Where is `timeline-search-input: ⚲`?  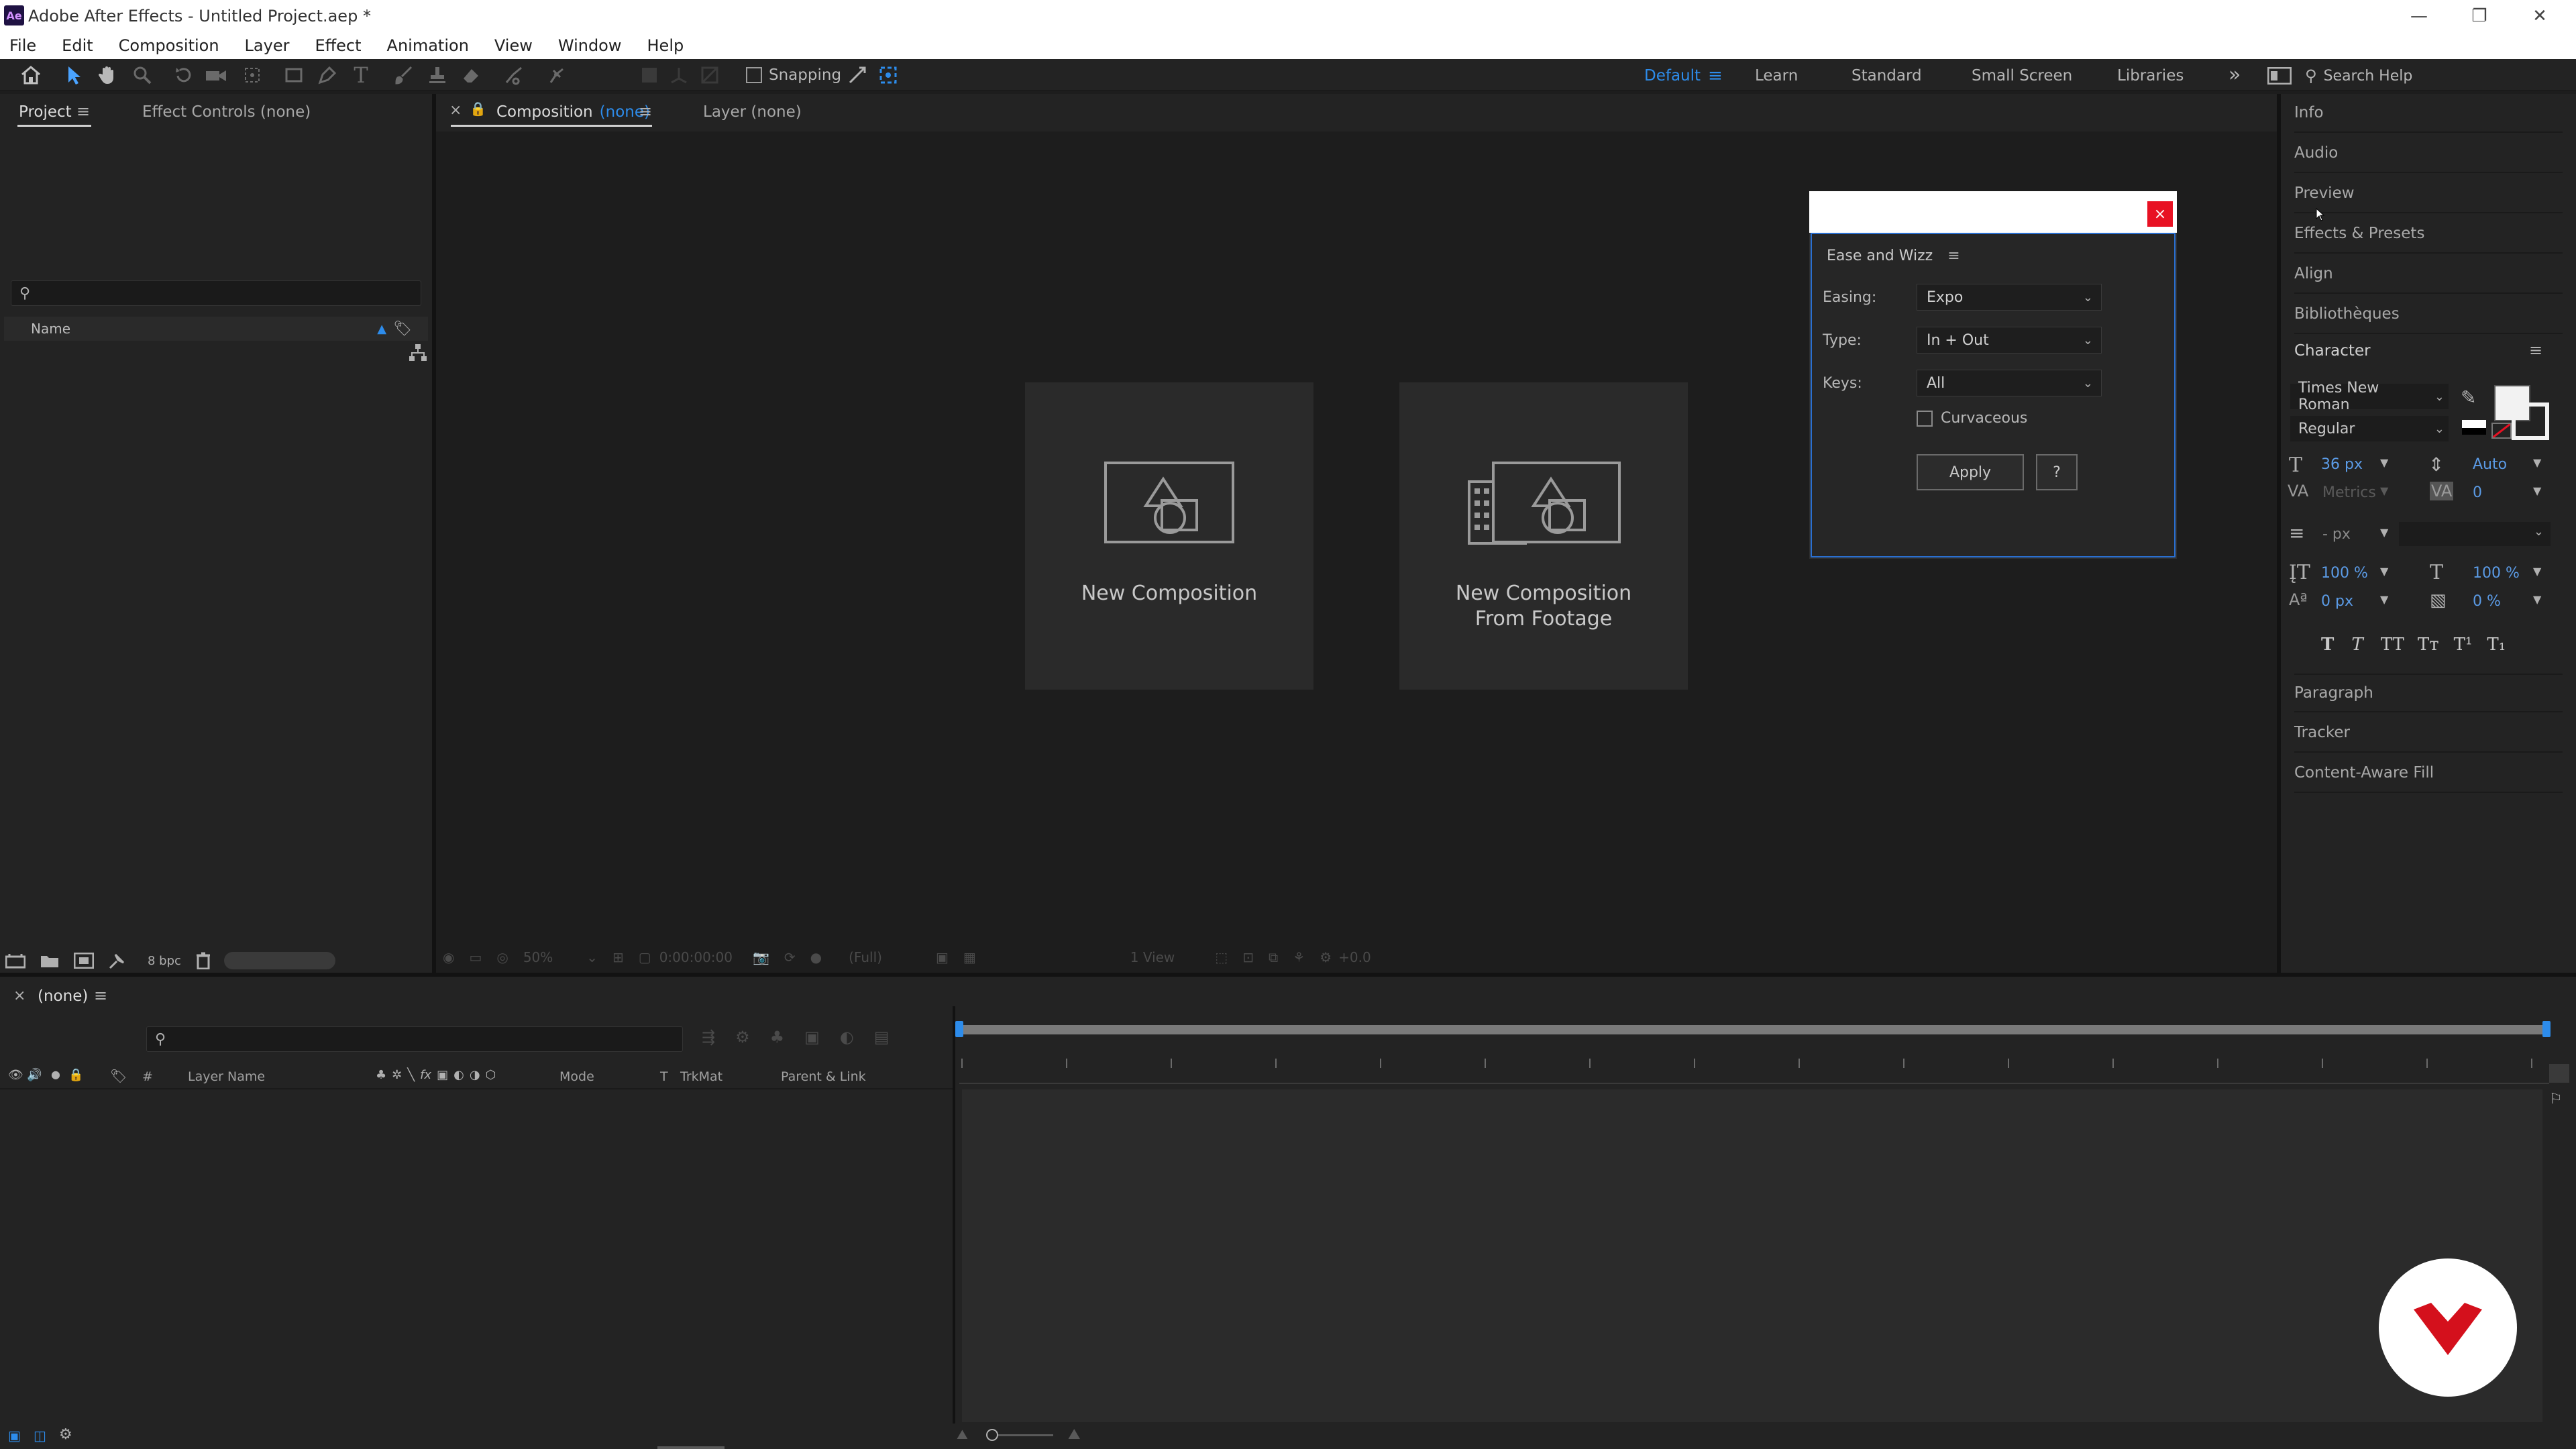
timeline-search-input: ⚲ is located at coordinates (414, 1039).